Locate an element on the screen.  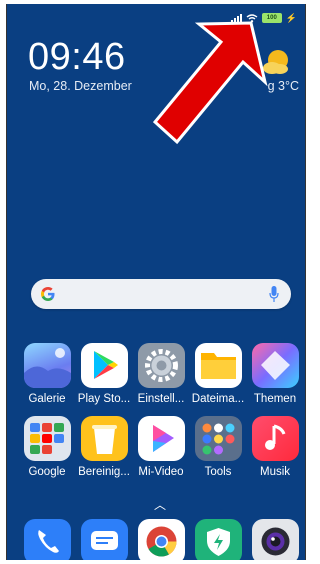
app-galerie: Galerie is located at coordinates (47, 374).